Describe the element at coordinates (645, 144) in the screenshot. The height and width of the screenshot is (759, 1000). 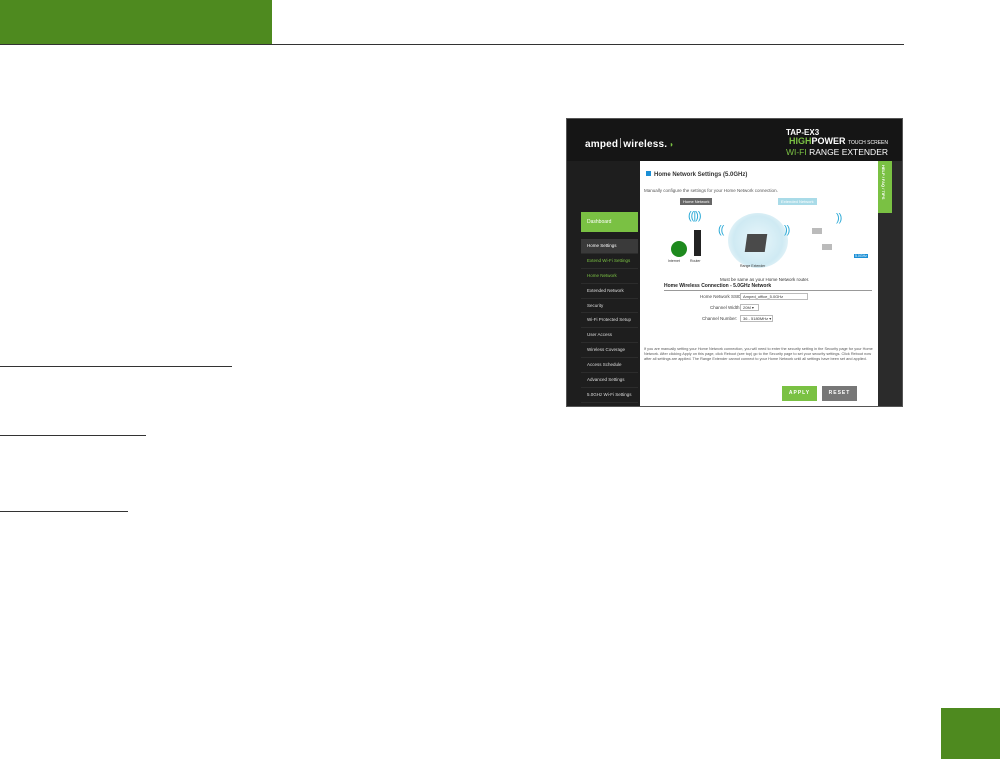
I see `brand-name-2: wireless.` at that location.